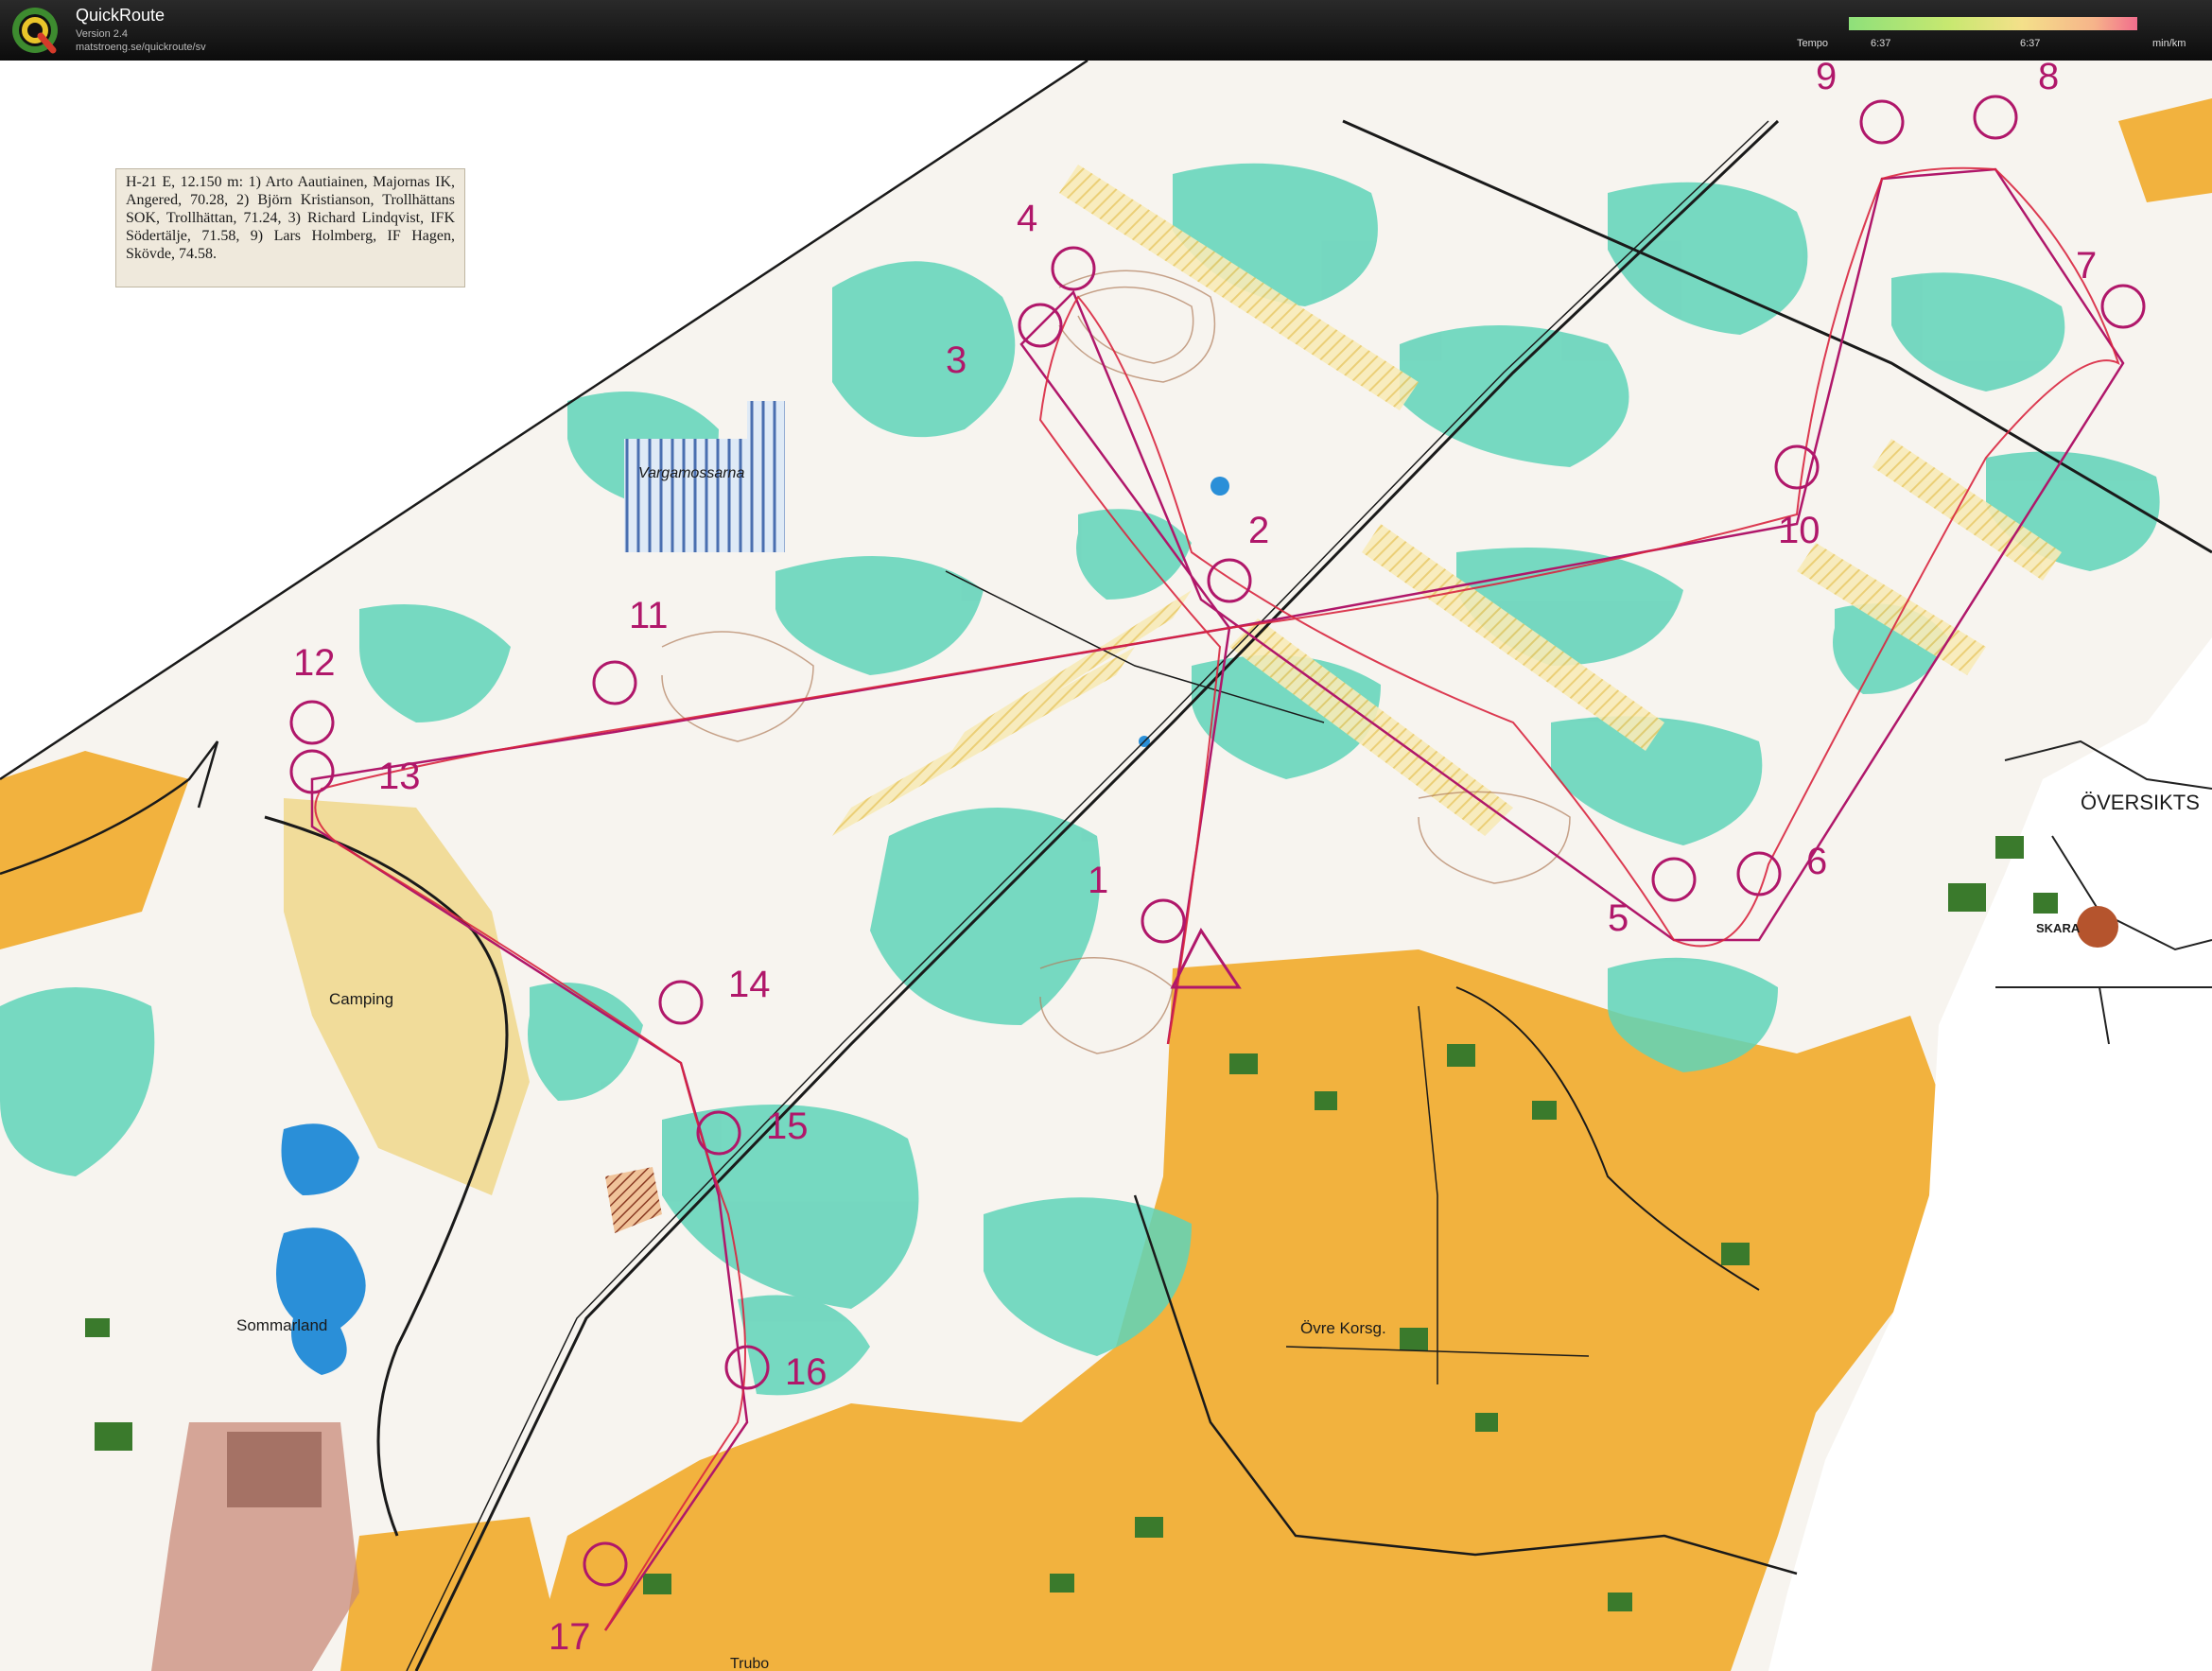 The image size is (2212, 1671). What do you see at coordinates (314, 663) in the screenshot?
I see `control-12-label: 12` at bounding box center [314, 663].